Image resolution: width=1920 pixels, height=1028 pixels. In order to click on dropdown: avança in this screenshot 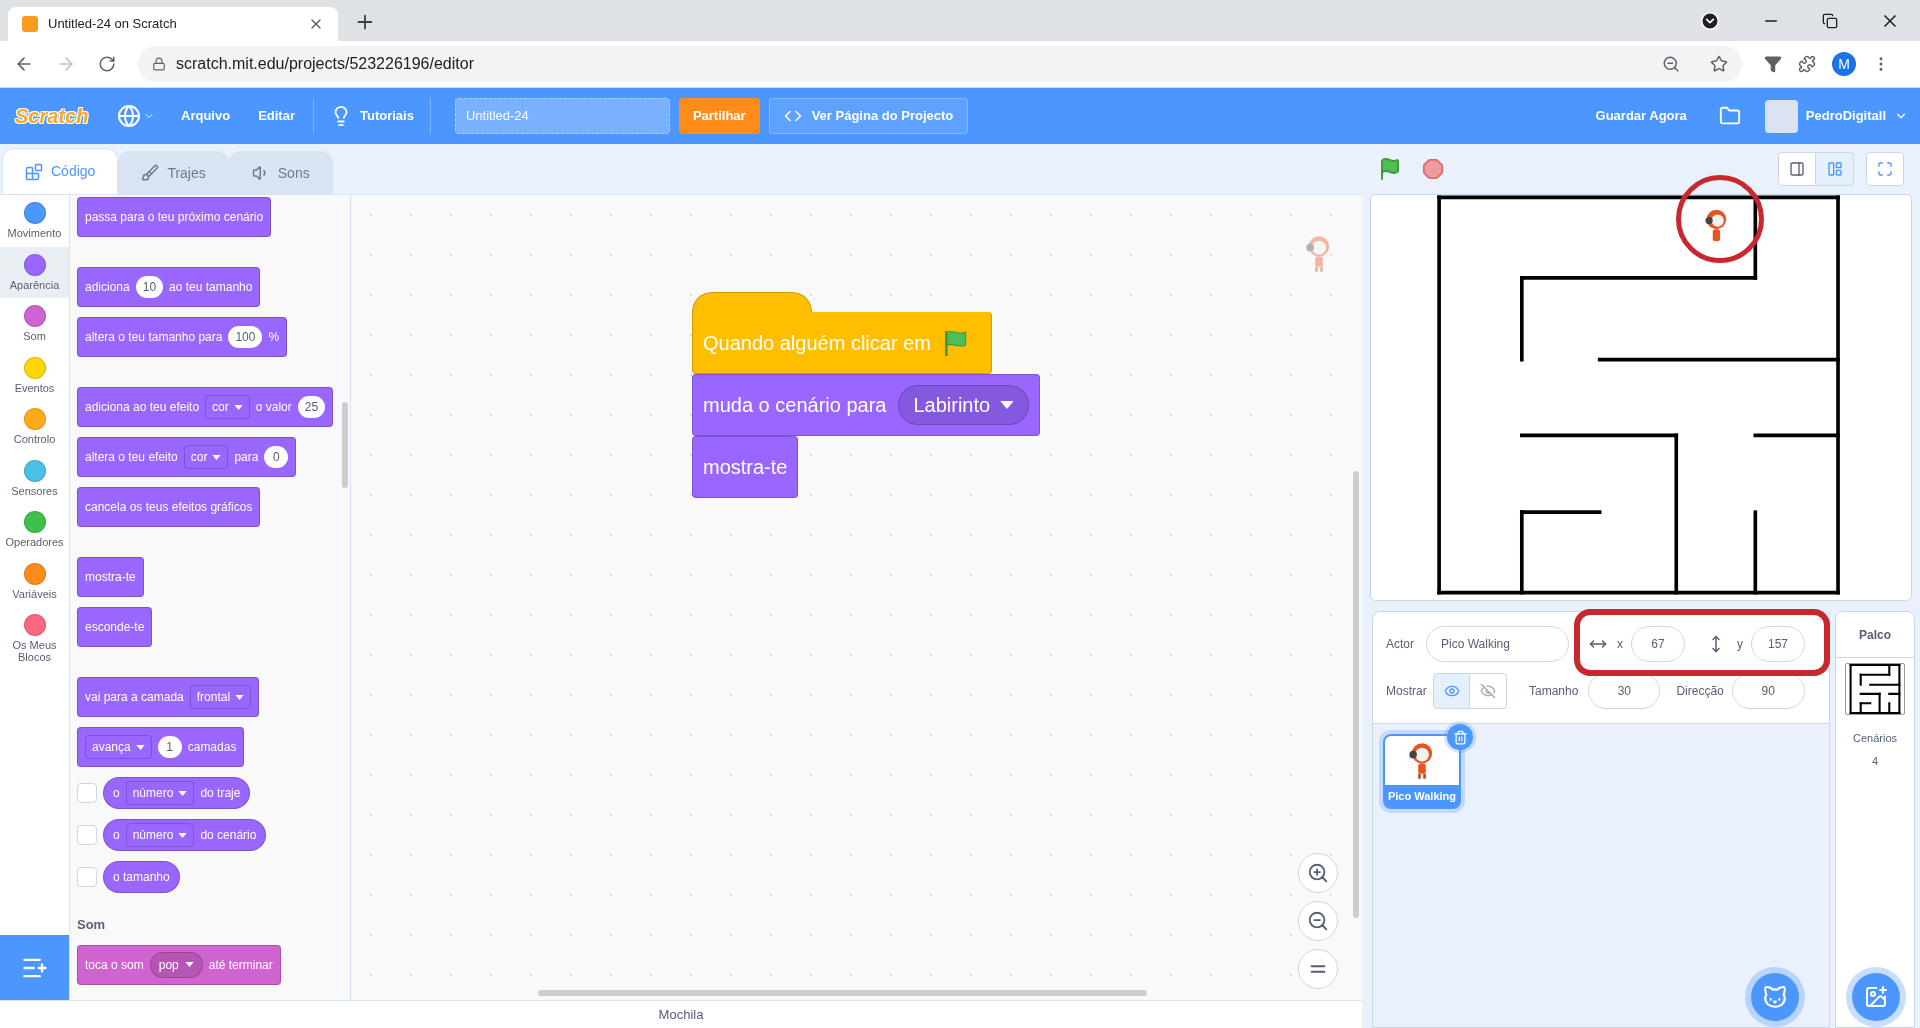, I will do `click(118, 747)`.